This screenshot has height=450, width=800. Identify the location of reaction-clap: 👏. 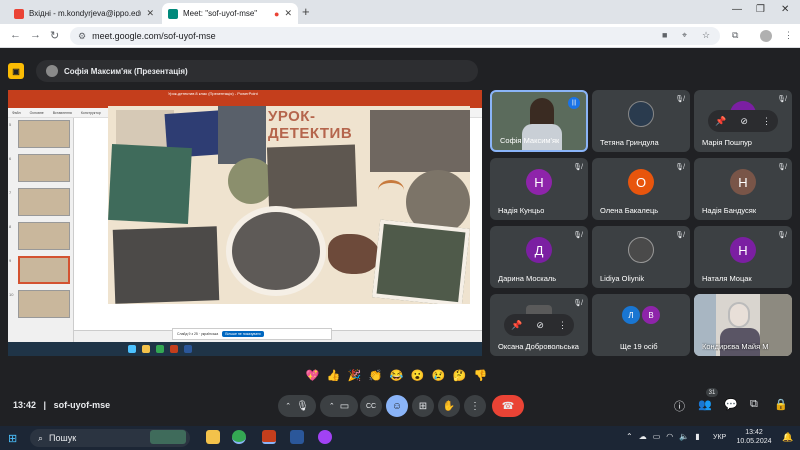
(375, 375).